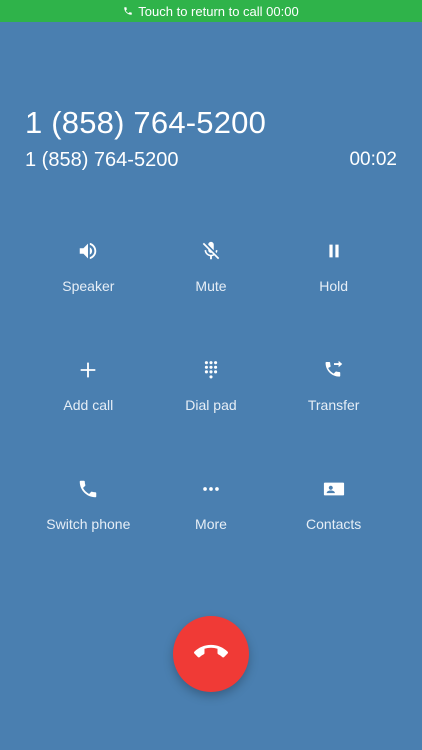 The height and width of the screenshot is (750, 422). I want to click on mute-button: Mute, so click(211, 270).